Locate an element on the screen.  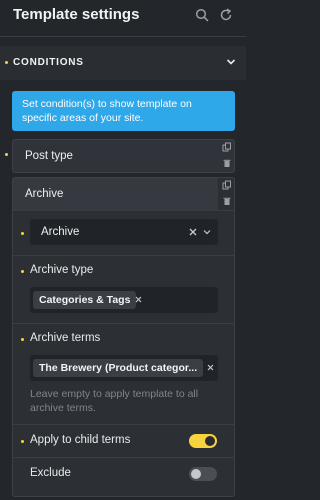
archive-terms-label: Archive terms is located at coordinates (65, 338).